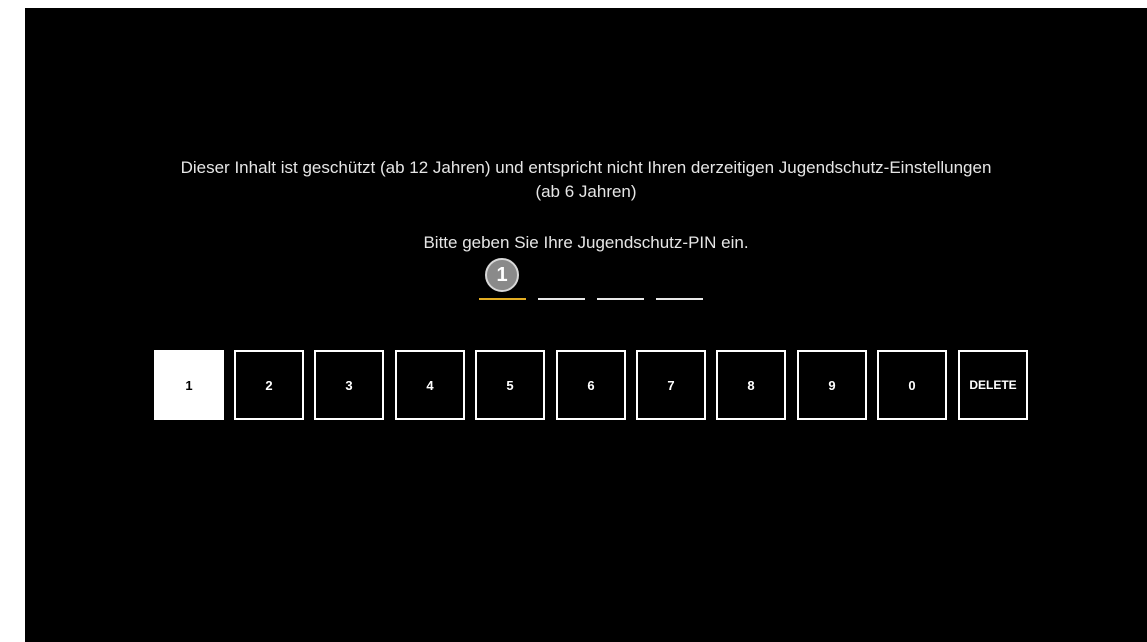 Image resolution: width=1147 pixels, height=642 pixels. Describe the element at coordinates (586, 191) in the screenshot. I see `restriction-message-line2: (ab 6 Jahren)` at that location.